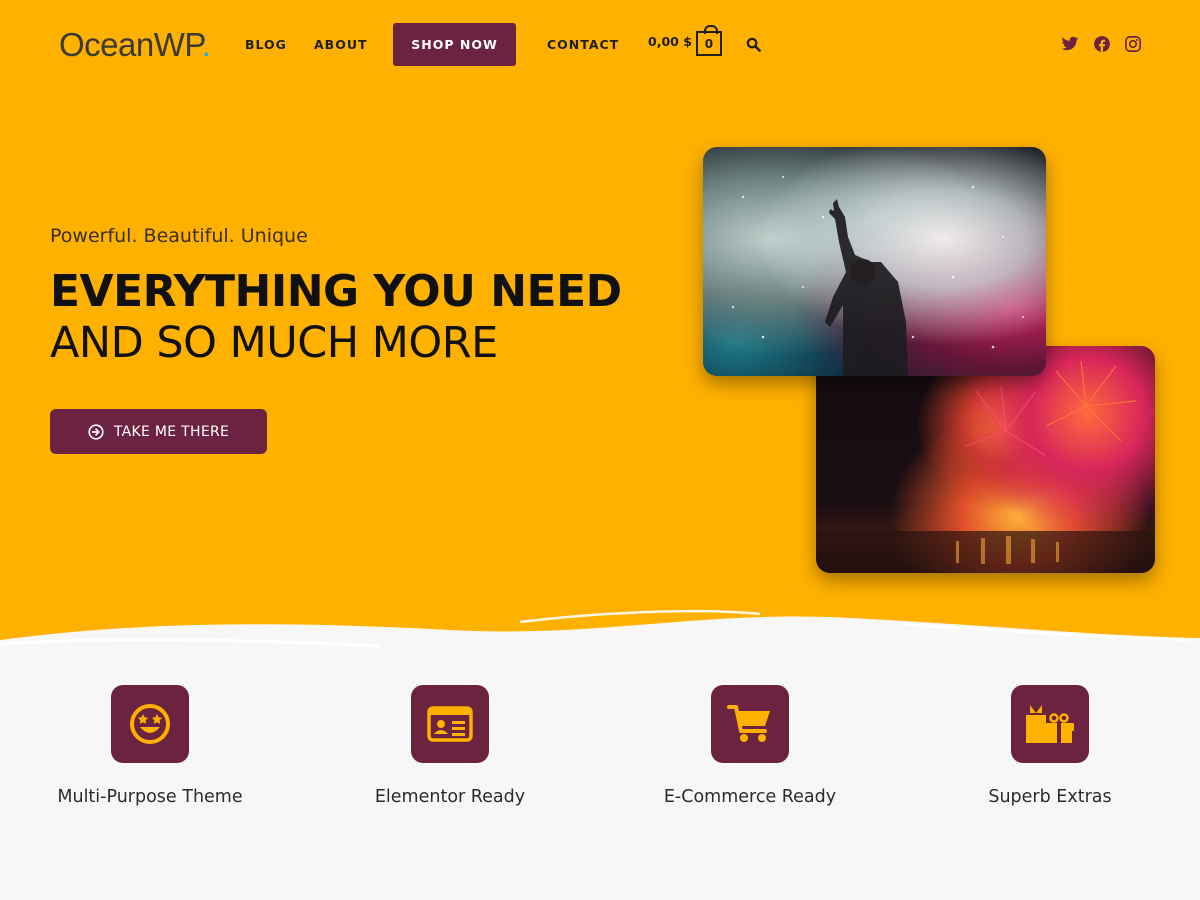  What do you see at coordinates (985, 466) in the screenshot?
I see `fireworks-photo-art` at bounding box center [985, 466].